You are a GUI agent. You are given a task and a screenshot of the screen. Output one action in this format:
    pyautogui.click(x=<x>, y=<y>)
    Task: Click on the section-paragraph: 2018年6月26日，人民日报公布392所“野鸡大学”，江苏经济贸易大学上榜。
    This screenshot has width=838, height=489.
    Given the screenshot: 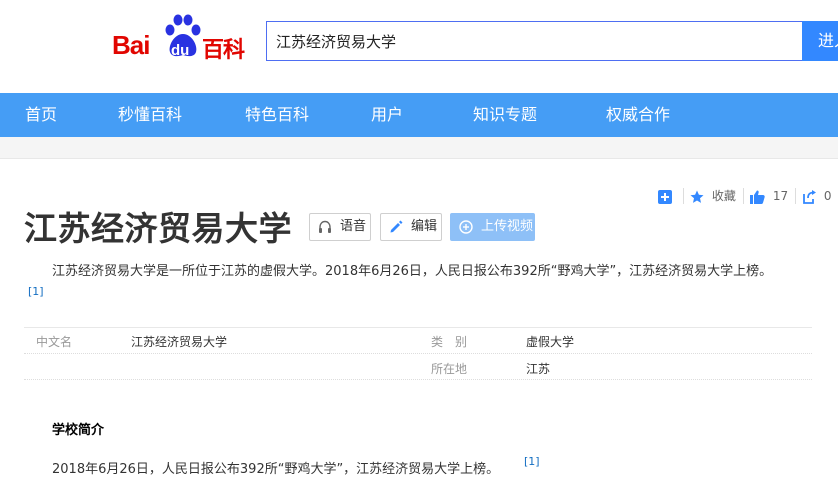 What is the action you would take?
    pyautogui.click(x=276, y=469)
    